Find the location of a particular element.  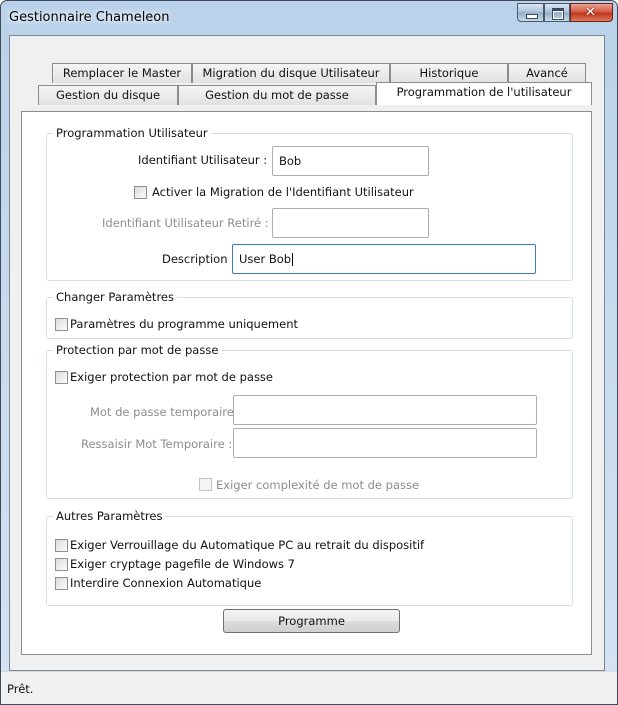

user-id-field: Bob is located at coordinates (350, 161).